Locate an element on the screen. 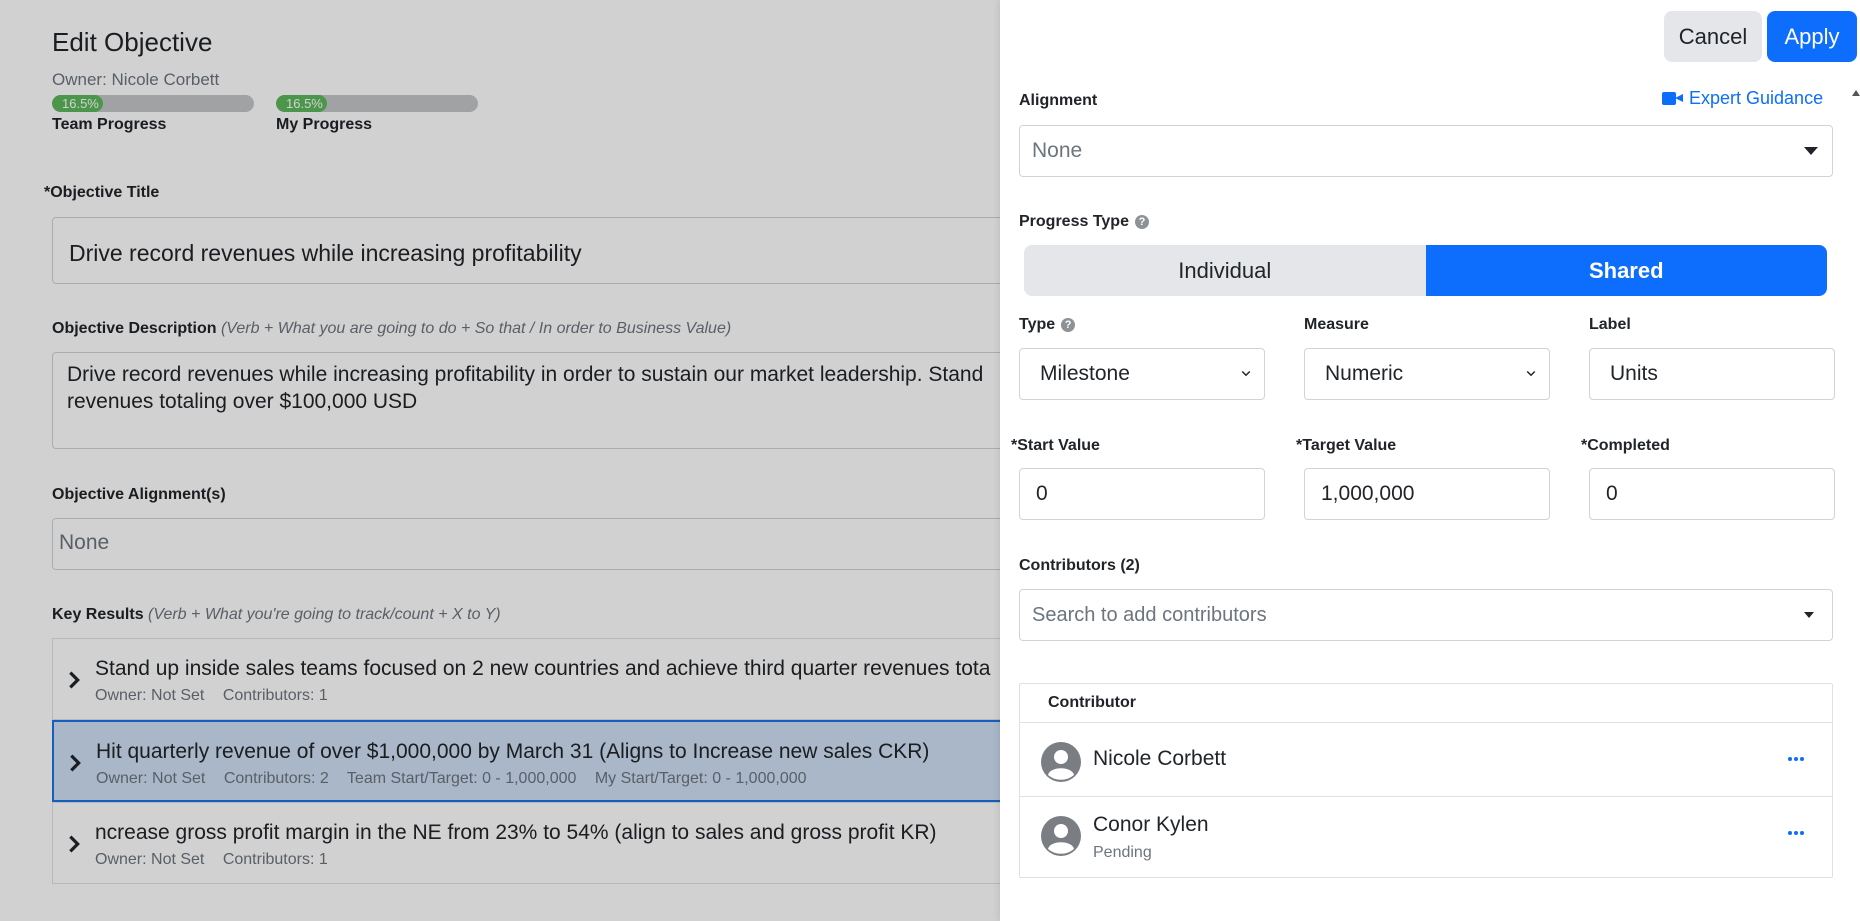  objective-owner: Owner: Nicole Corbett is located at coordinates (136, 79).